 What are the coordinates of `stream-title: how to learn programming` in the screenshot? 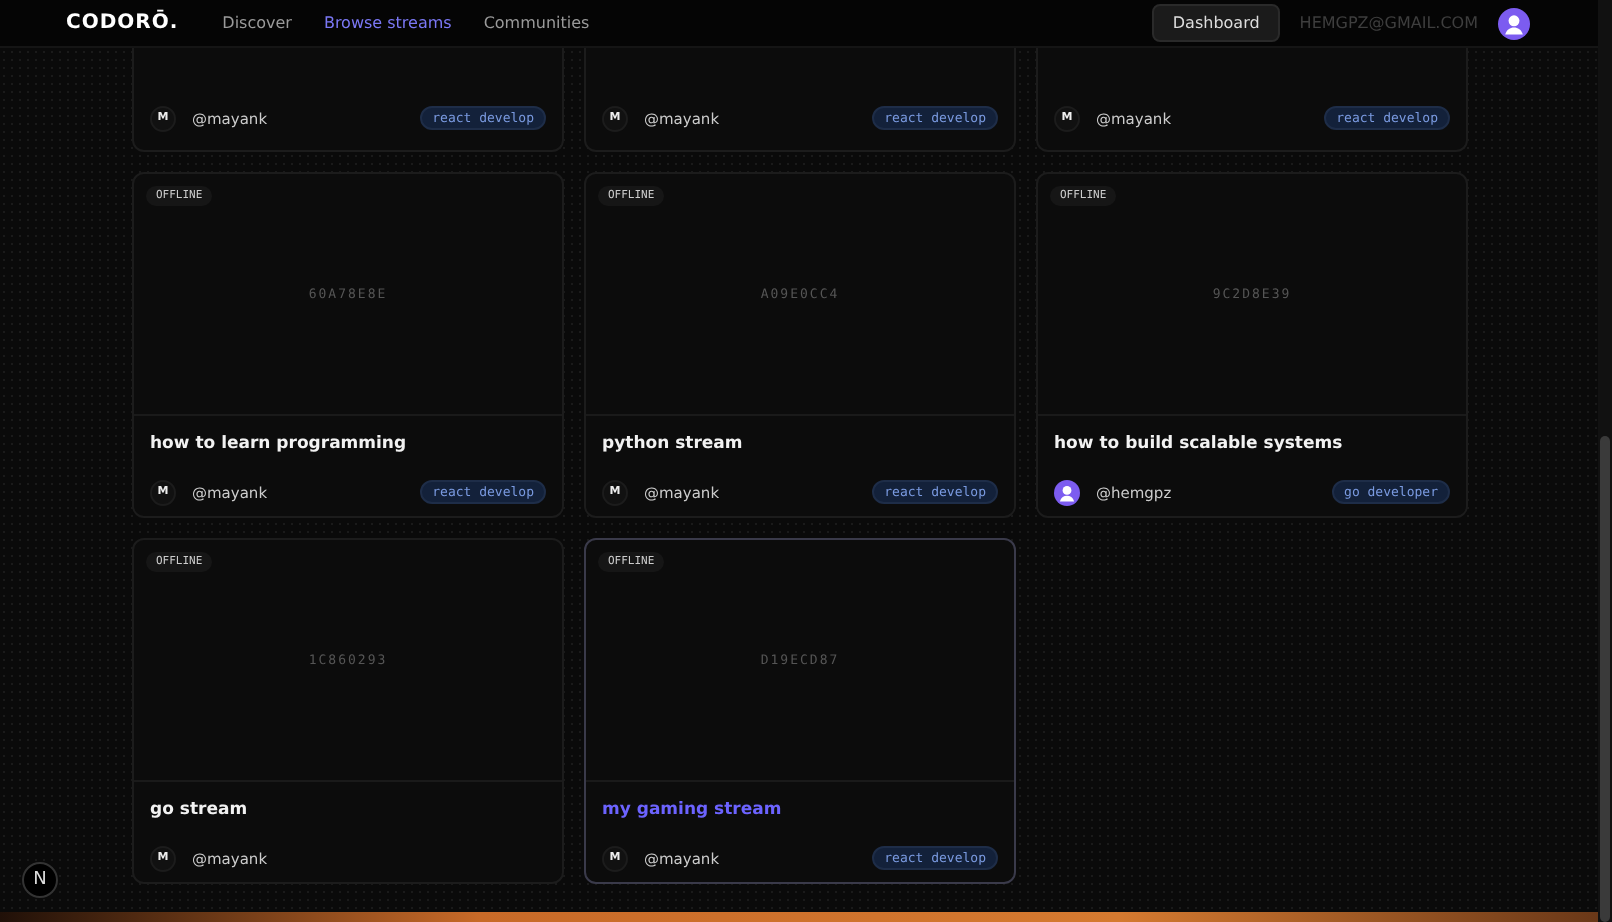 It's located at (279, 444).